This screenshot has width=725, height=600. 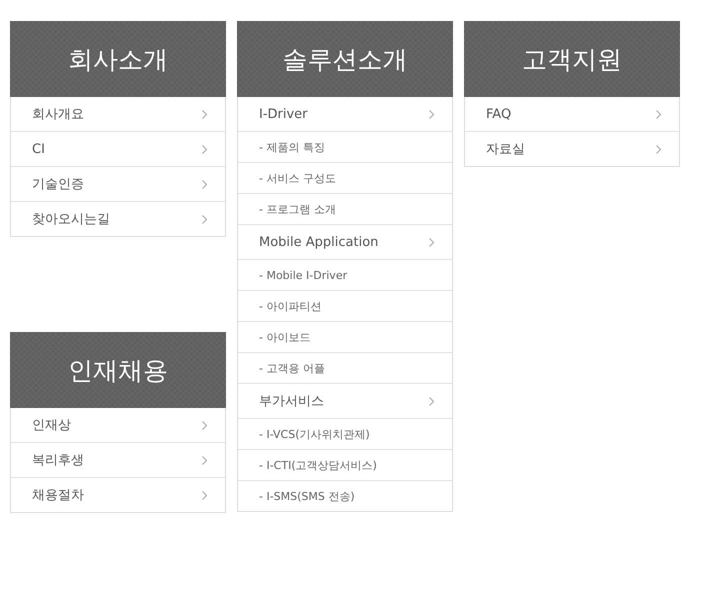 I want to click on menu-item: CI, so click(x=118, y=148).